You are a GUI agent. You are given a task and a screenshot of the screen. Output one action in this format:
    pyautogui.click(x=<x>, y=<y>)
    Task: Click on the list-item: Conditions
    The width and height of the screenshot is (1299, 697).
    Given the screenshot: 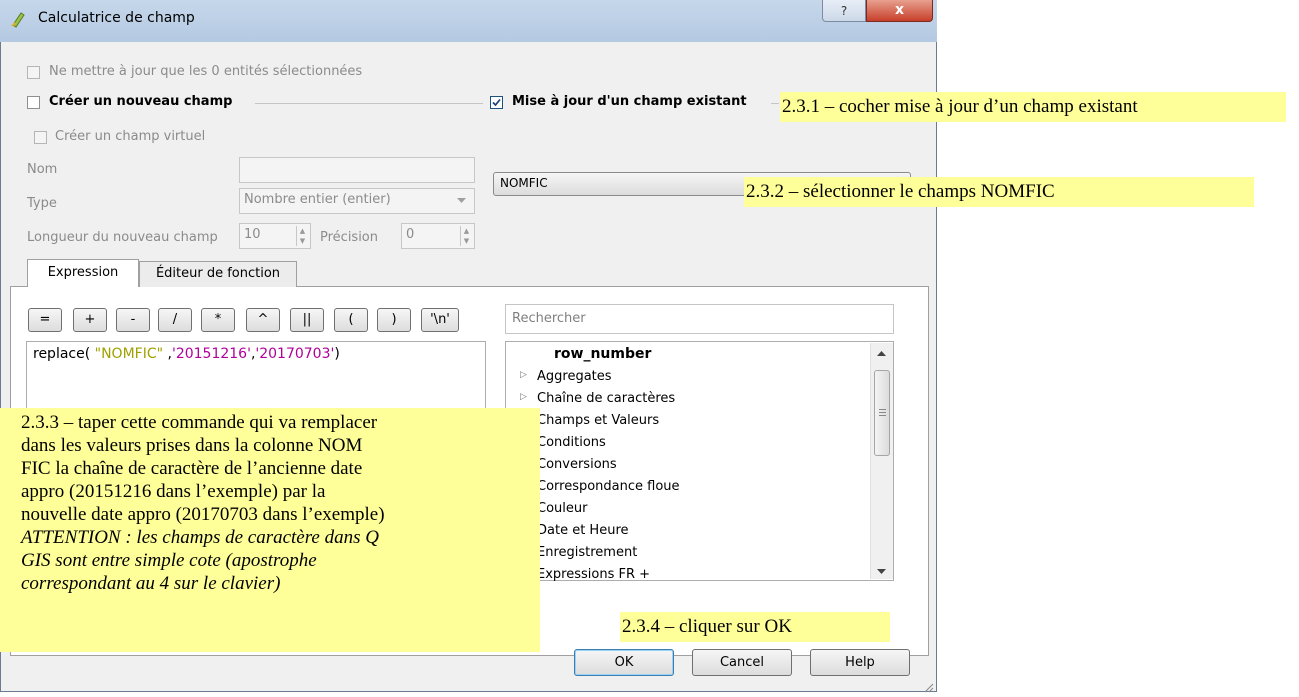 What is the action you would take?
    pyautogui.click(x=571, y=442)
    